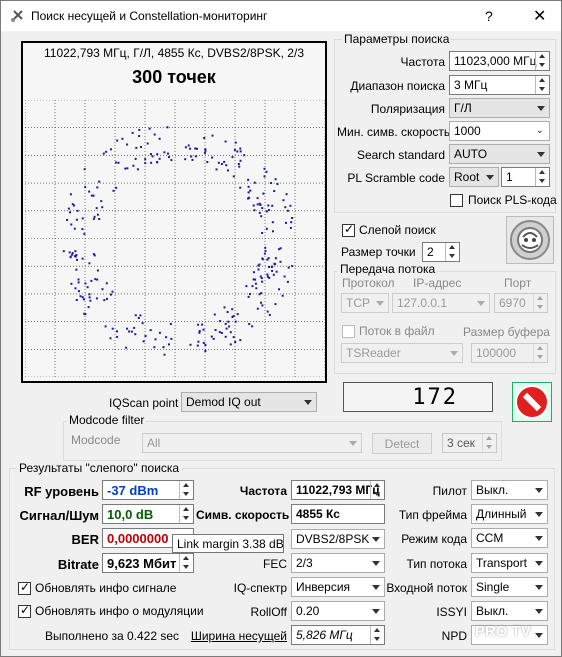 The height and width of the screenshot is (657, 562). Describe the element at coordinates (499, 154) in the screenshot. I see `standard-select: AUTO` at that location.